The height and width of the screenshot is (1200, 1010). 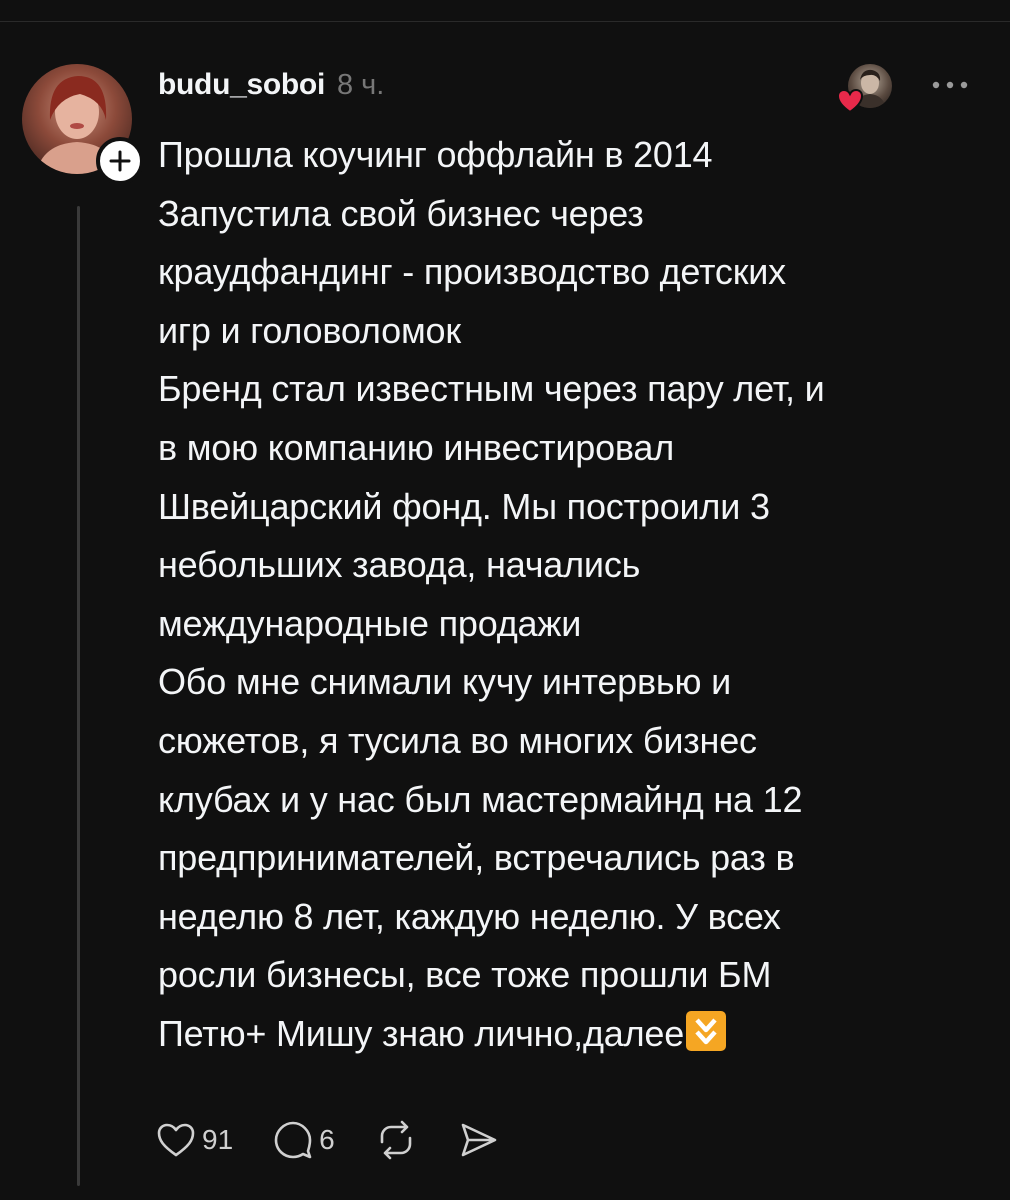 I want to click on share-button, so click(x=478, y=1140).